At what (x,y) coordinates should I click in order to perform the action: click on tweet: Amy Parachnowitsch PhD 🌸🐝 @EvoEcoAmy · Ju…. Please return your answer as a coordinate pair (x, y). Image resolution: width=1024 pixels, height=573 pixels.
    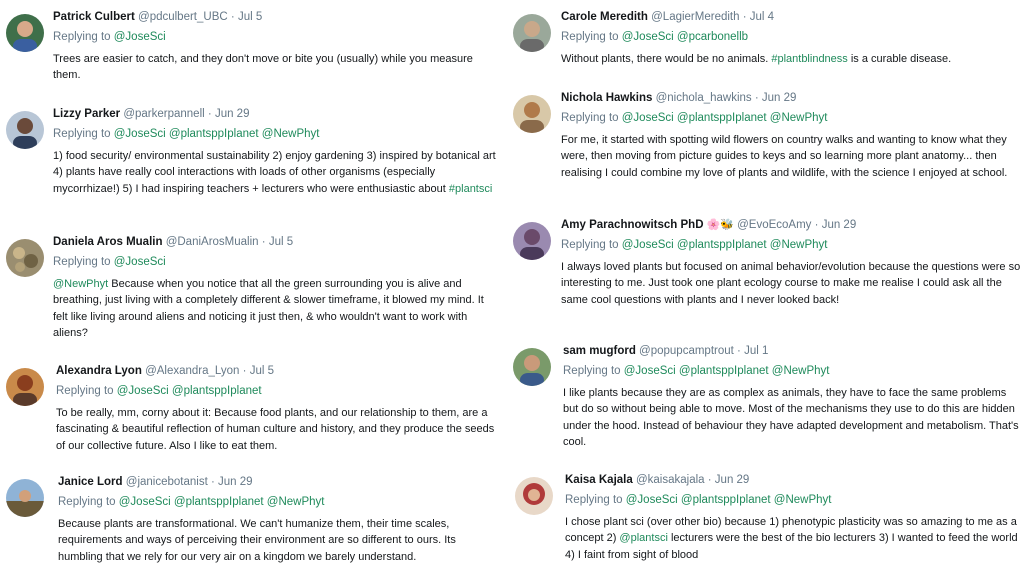
    Looking at the image, I should click on (764, 273).